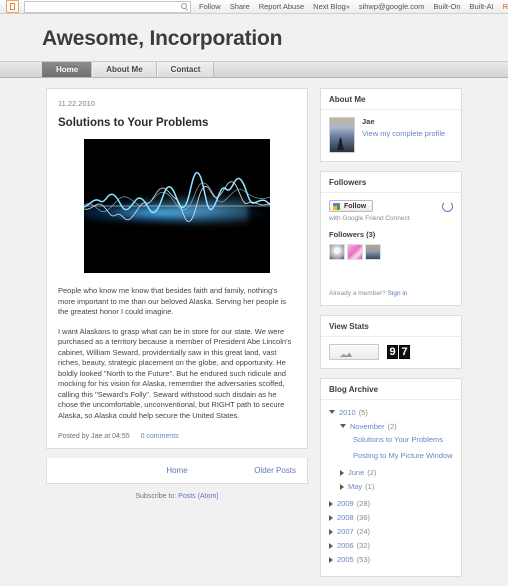  What do you see at coordinates (391, 182) in the screenshot?
I see `followers-title: Followers` at bounding box center [391, 182].